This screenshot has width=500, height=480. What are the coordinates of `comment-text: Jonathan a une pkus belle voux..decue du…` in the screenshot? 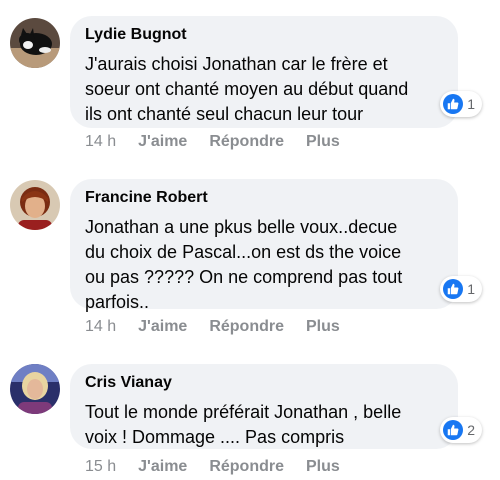 It's located at (243, 265).